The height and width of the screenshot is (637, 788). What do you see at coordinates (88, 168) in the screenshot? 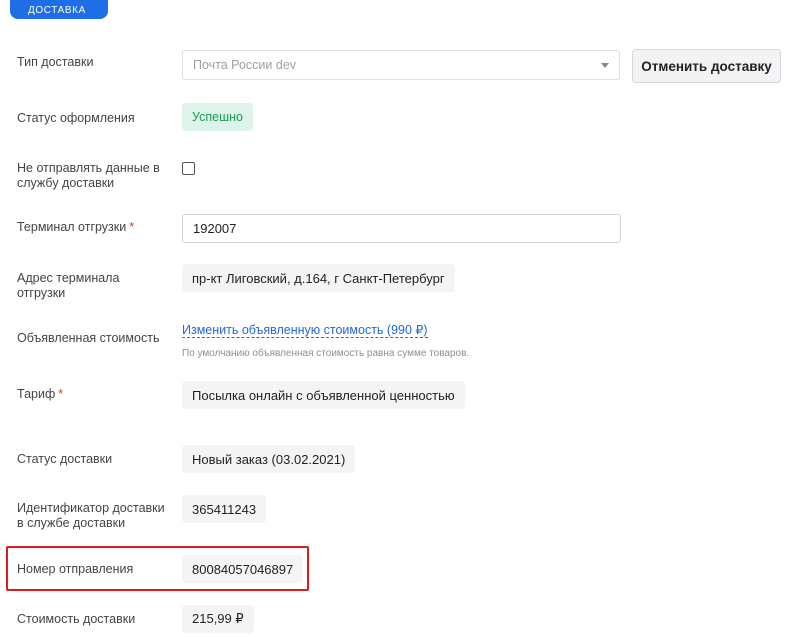
I see `dont-send-label-line1: Не отправлять данные в` at bounding box center [88, 168].